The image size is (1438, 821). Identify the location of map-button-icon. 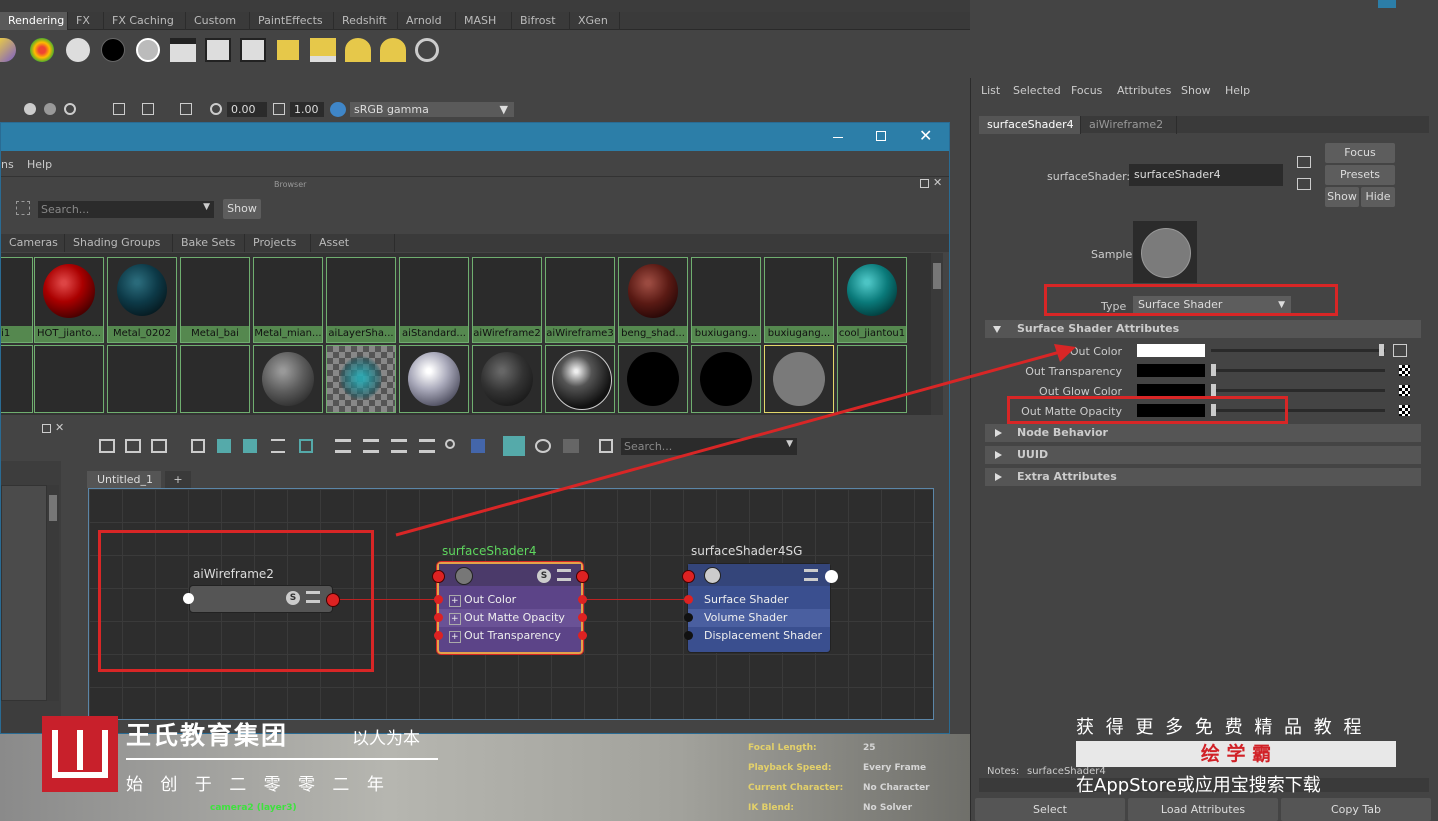
(1400, 350).